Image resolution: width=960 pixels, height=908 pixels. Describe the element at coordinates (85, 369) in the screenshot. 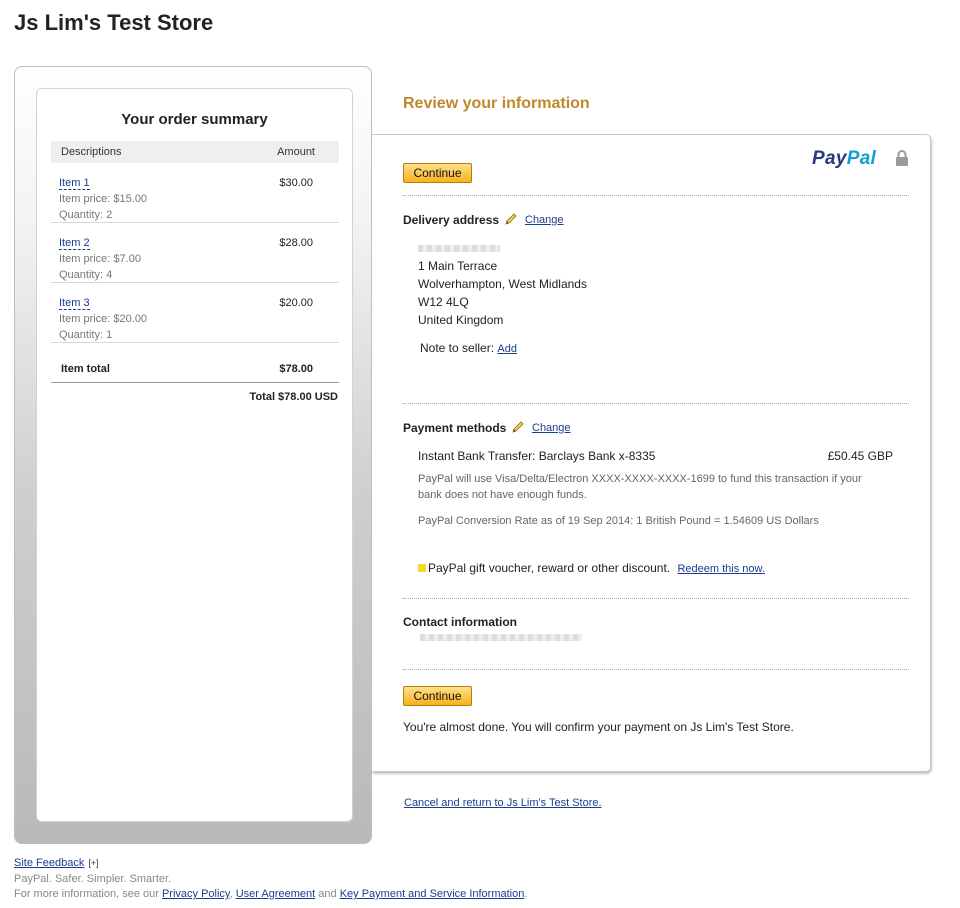

I see `item-total-label: Item total` at that location.